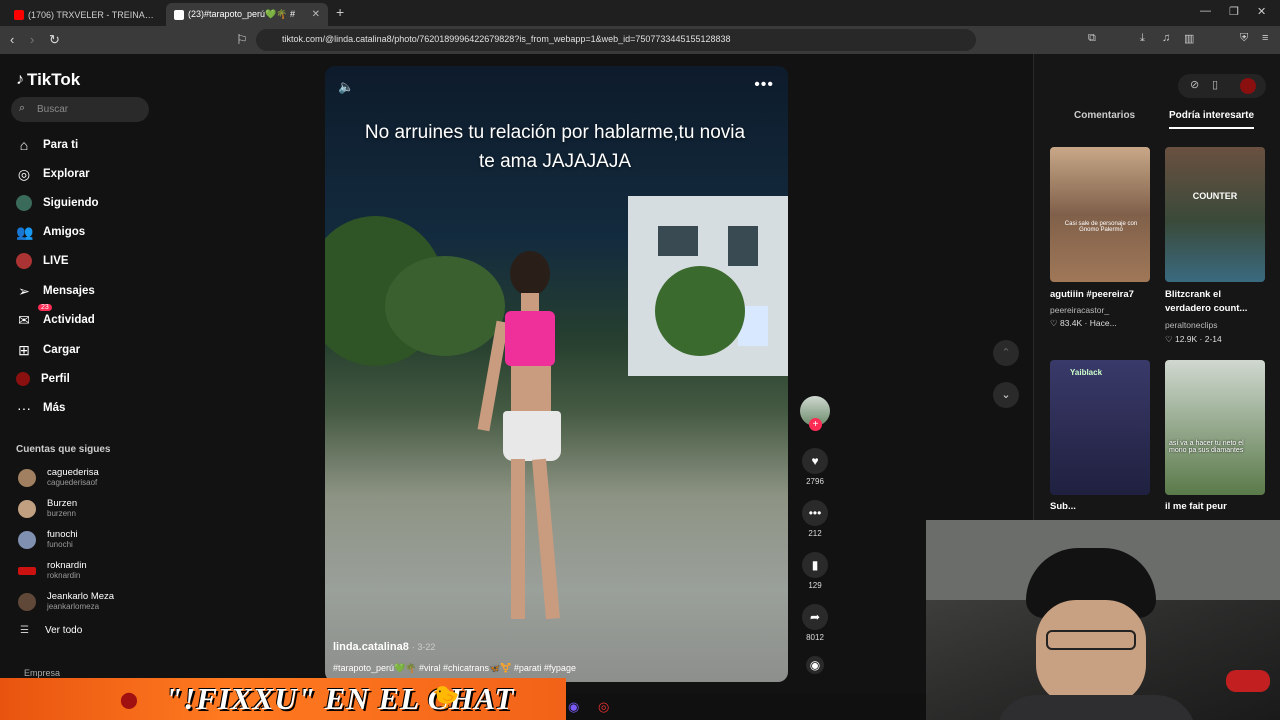 The image size is (1280, 720). What do you see at coordinates (340, 12) in the screenshot?
I see `new-tab-icon: +` at bounding box center [340, 12].